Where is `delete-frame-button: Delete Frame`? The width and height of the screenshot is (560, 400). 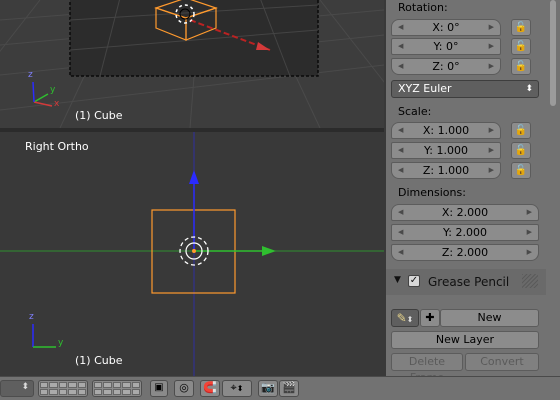
delete-frame-button: Delete Frame is located at coordinates (427, 368).